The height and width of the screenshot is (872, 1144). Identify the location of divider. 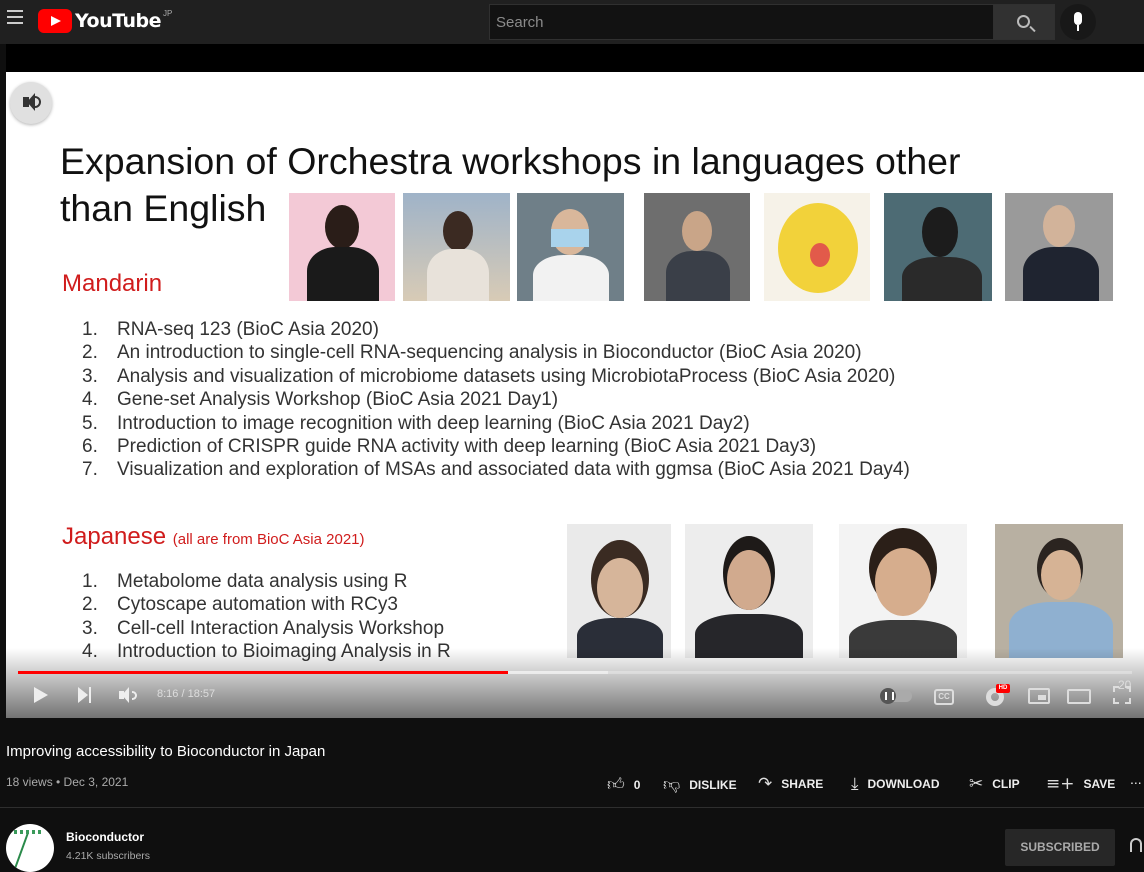
(572, 807).